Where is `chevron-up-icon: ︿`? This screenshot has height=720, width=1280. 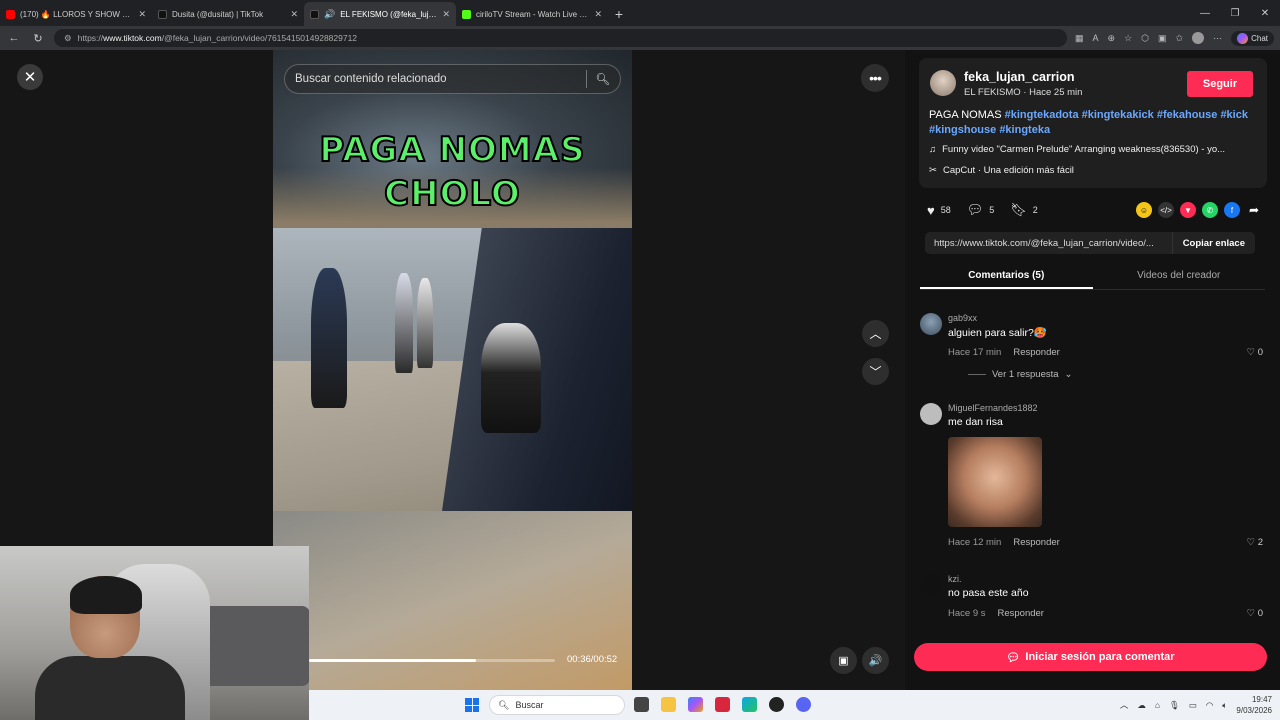 chevron-up-icon: ︿ is located at coordinates (1124, 705).